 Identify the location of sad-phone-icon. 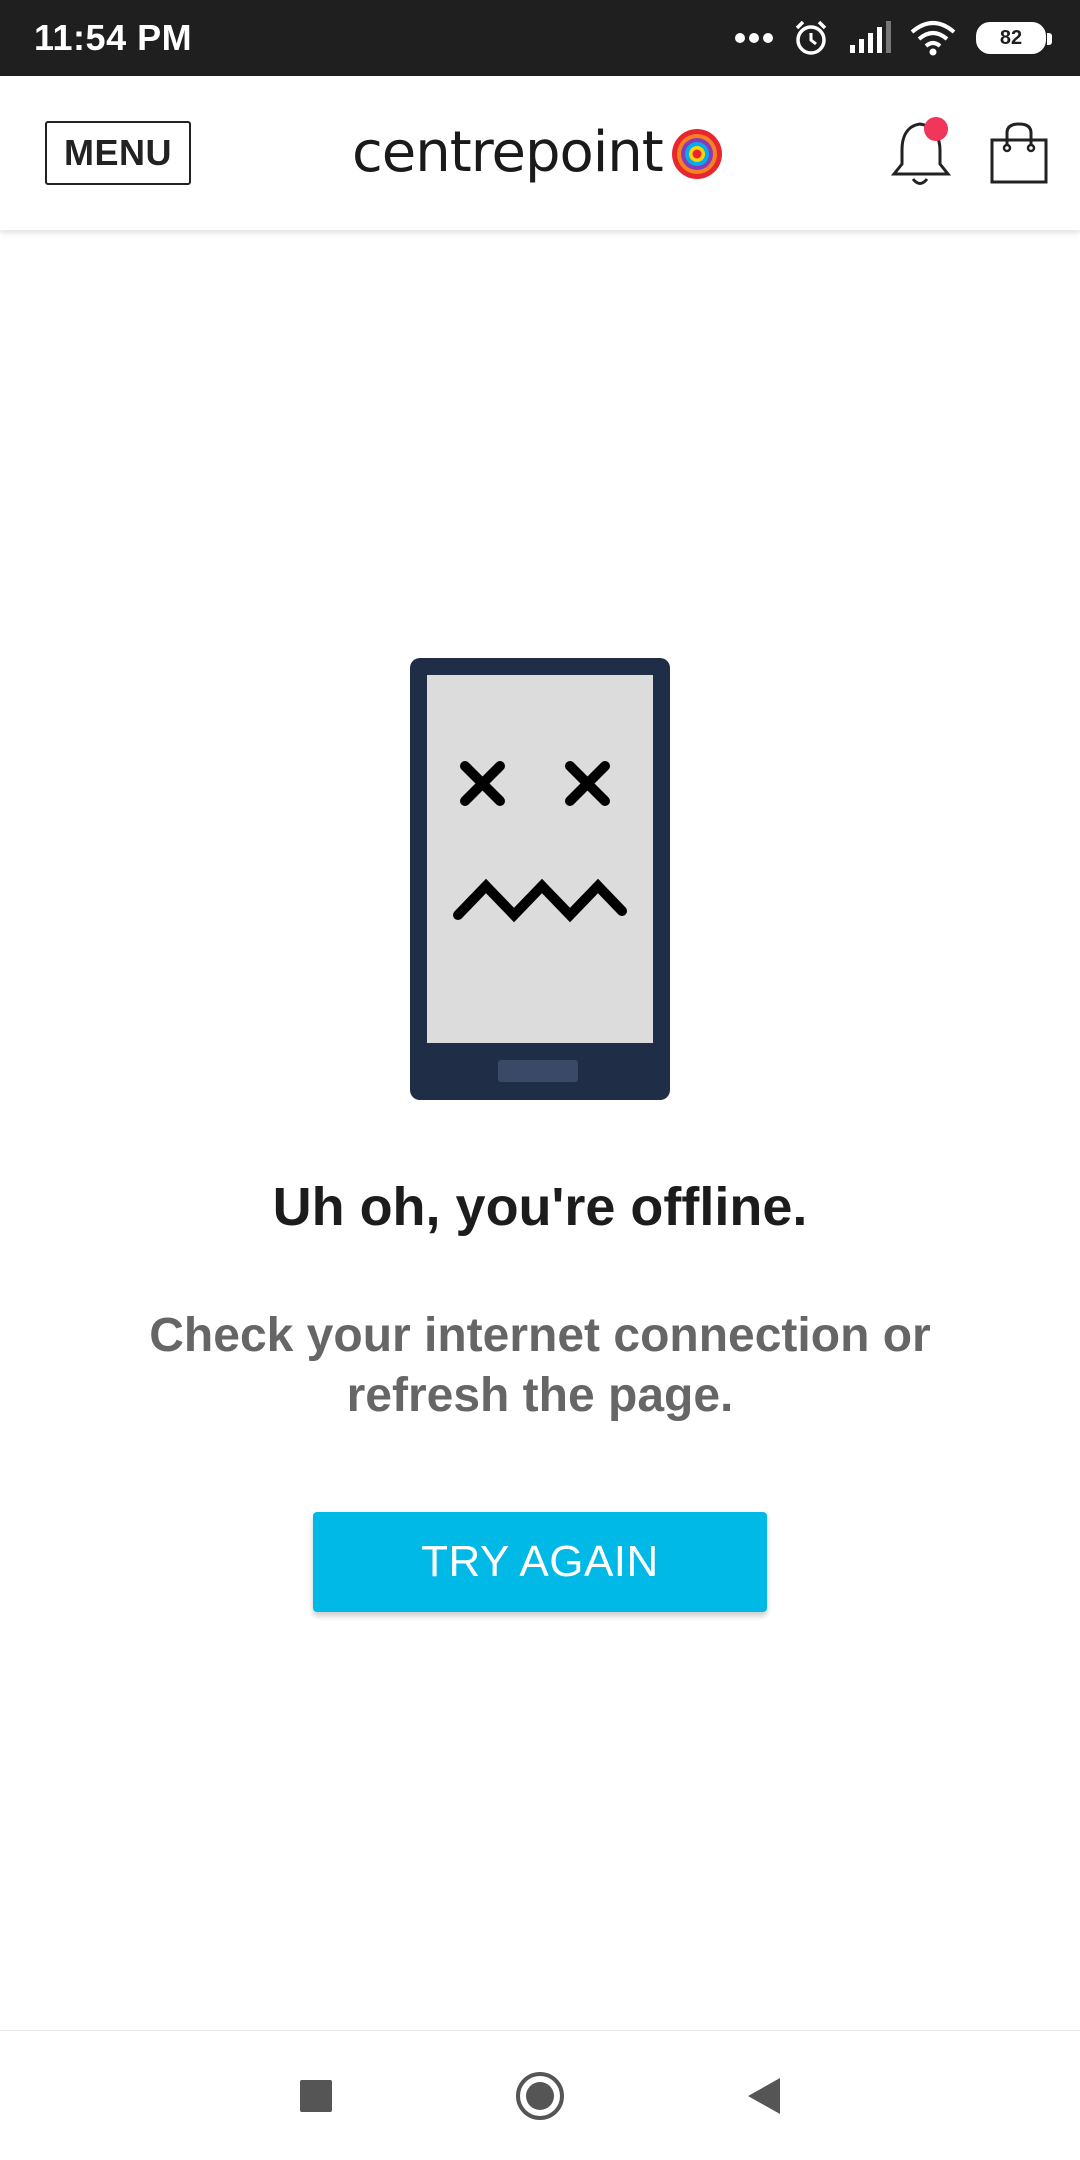
(540, 881).